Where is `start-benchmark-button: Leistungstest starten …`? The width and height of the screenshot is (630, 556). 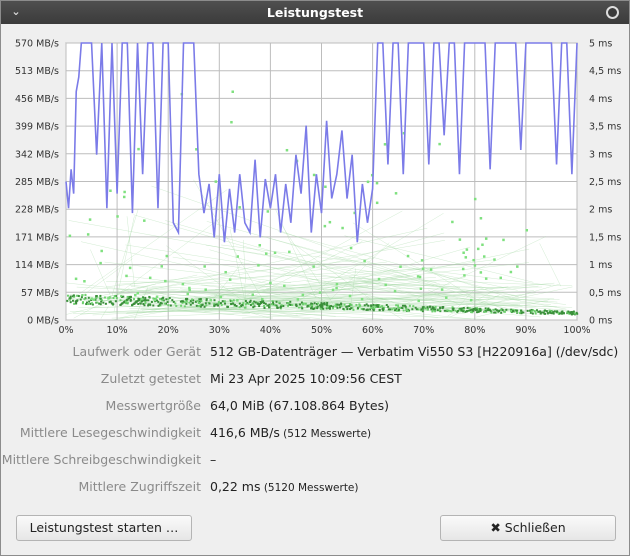
start-benchmark-button: Leistungstest starten … is located at coordinates (104, 528).